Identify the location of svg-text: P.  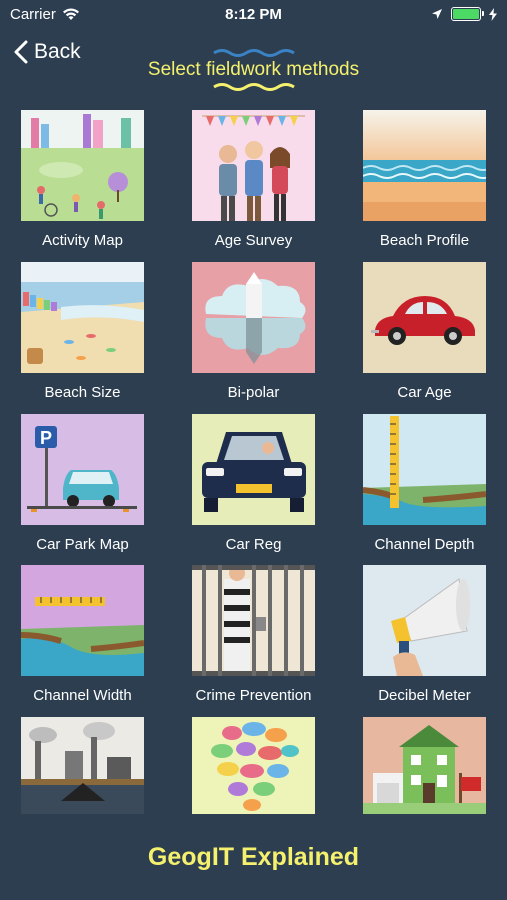
(46, 438).